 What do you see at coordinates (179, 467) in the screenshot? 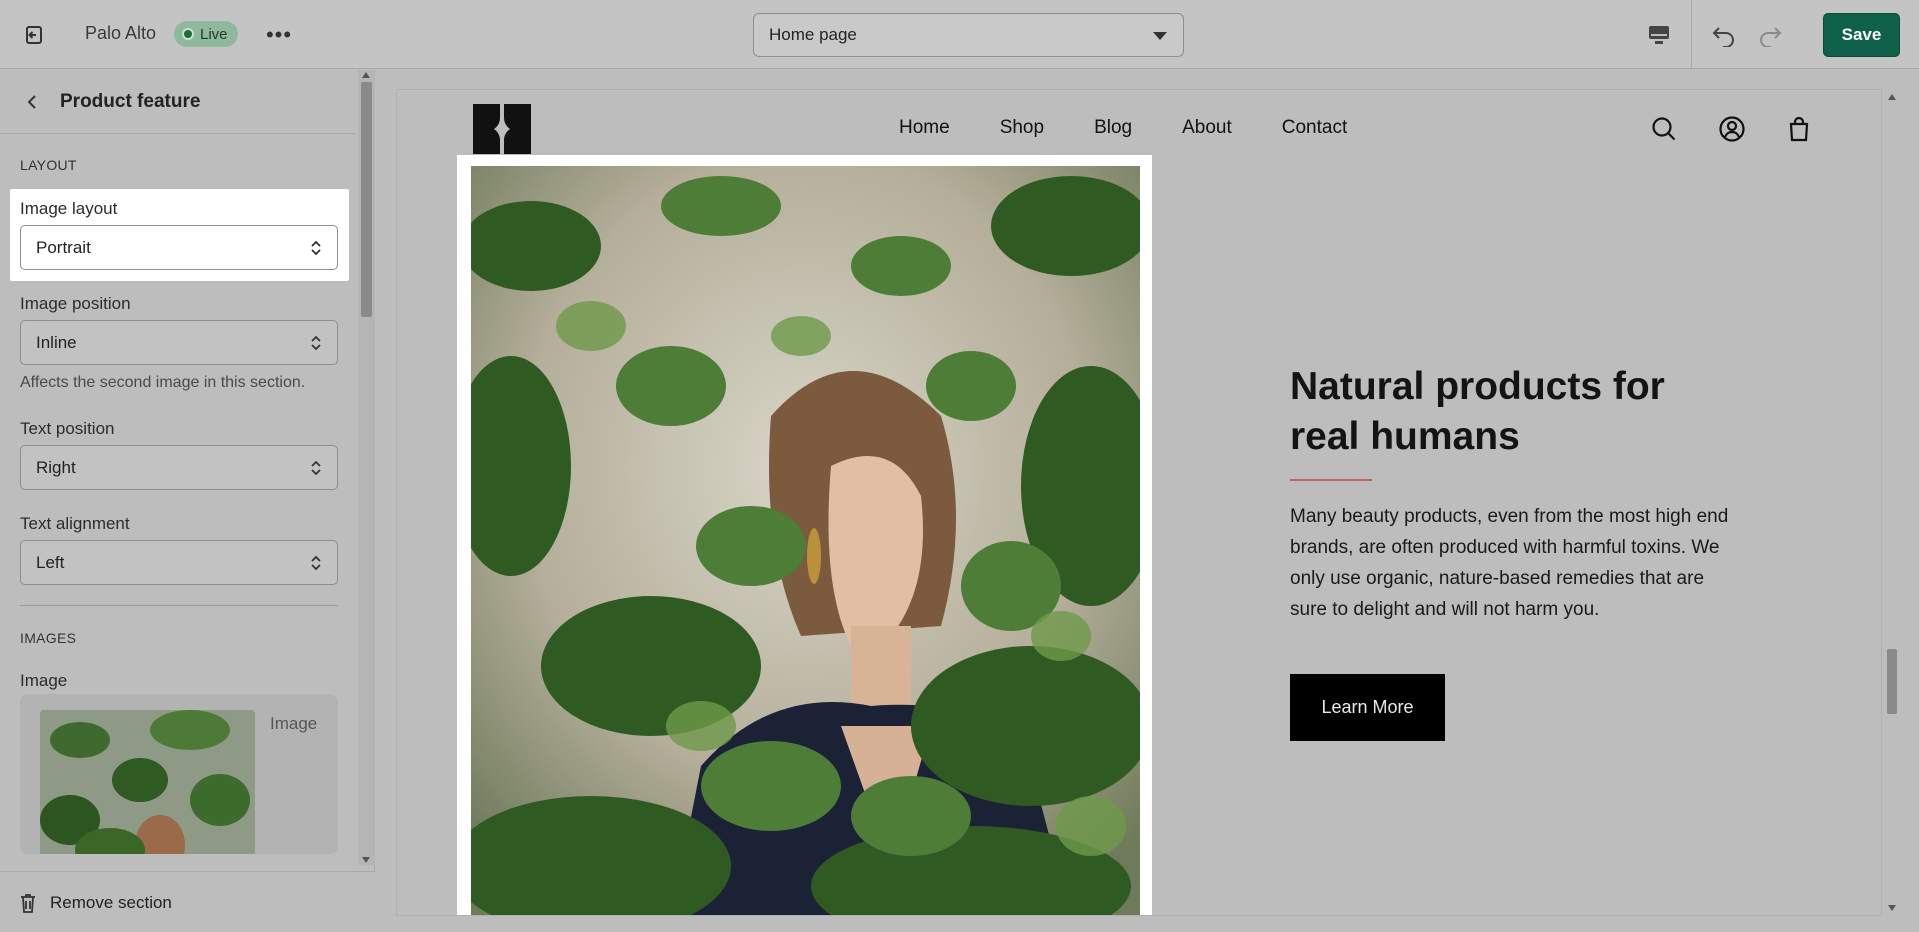
I see `text-position-select: Right` at bounding box center [179, 467].